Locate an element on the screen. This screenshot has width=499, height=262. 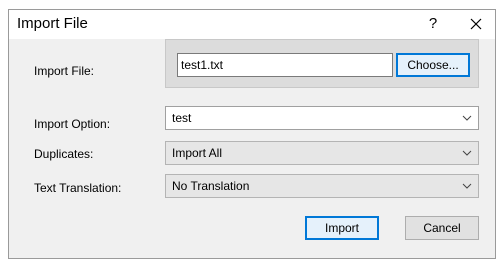
import-option-select: test is located at coordinates (322, 118).